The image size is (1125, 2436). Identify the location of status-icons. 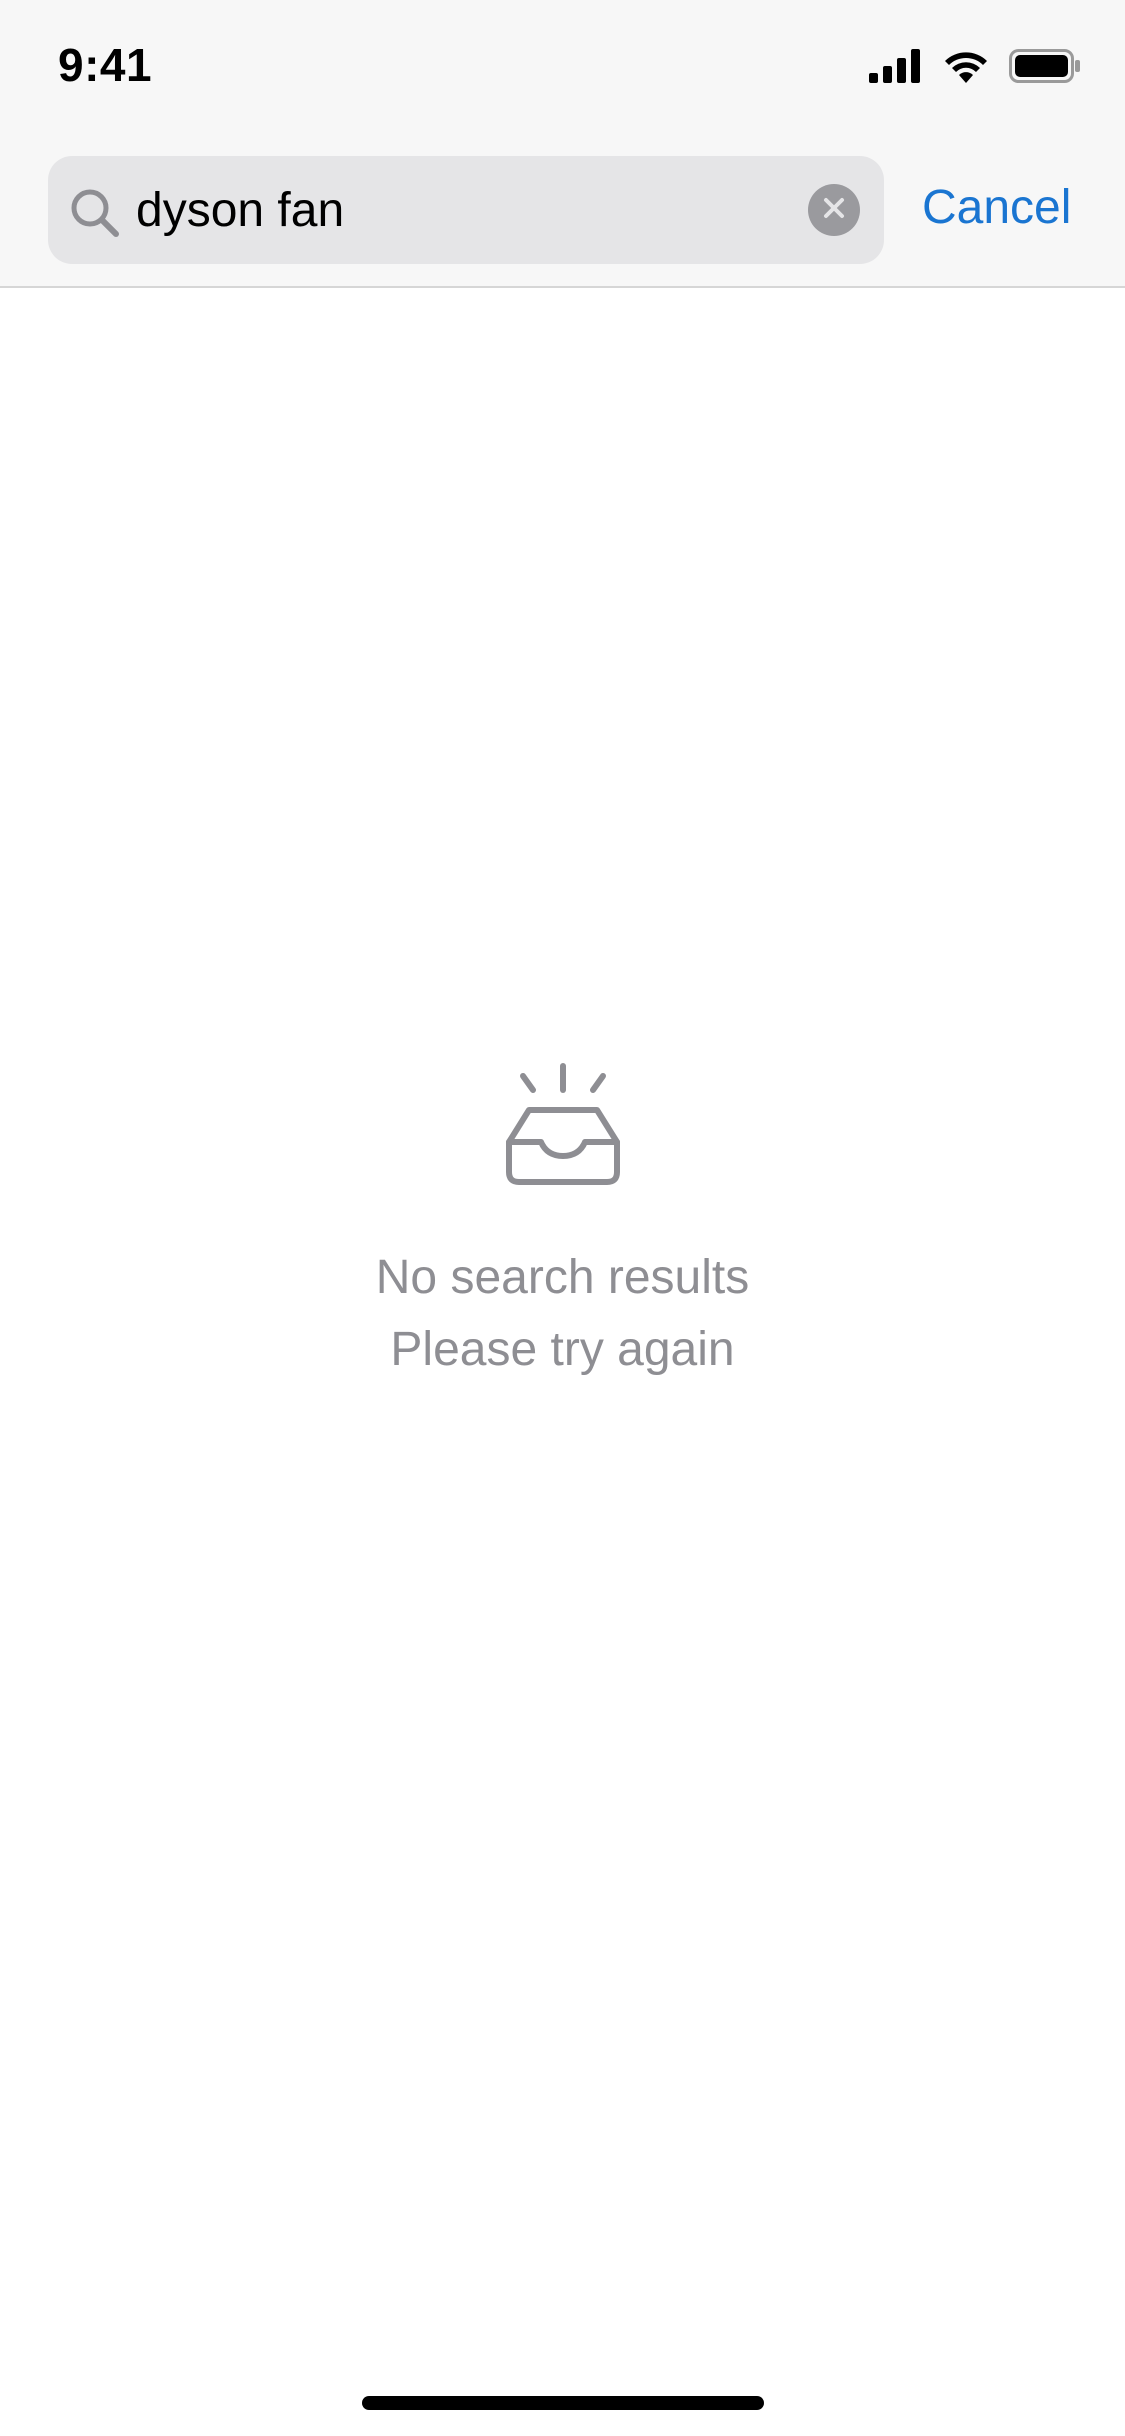
(975, 68).